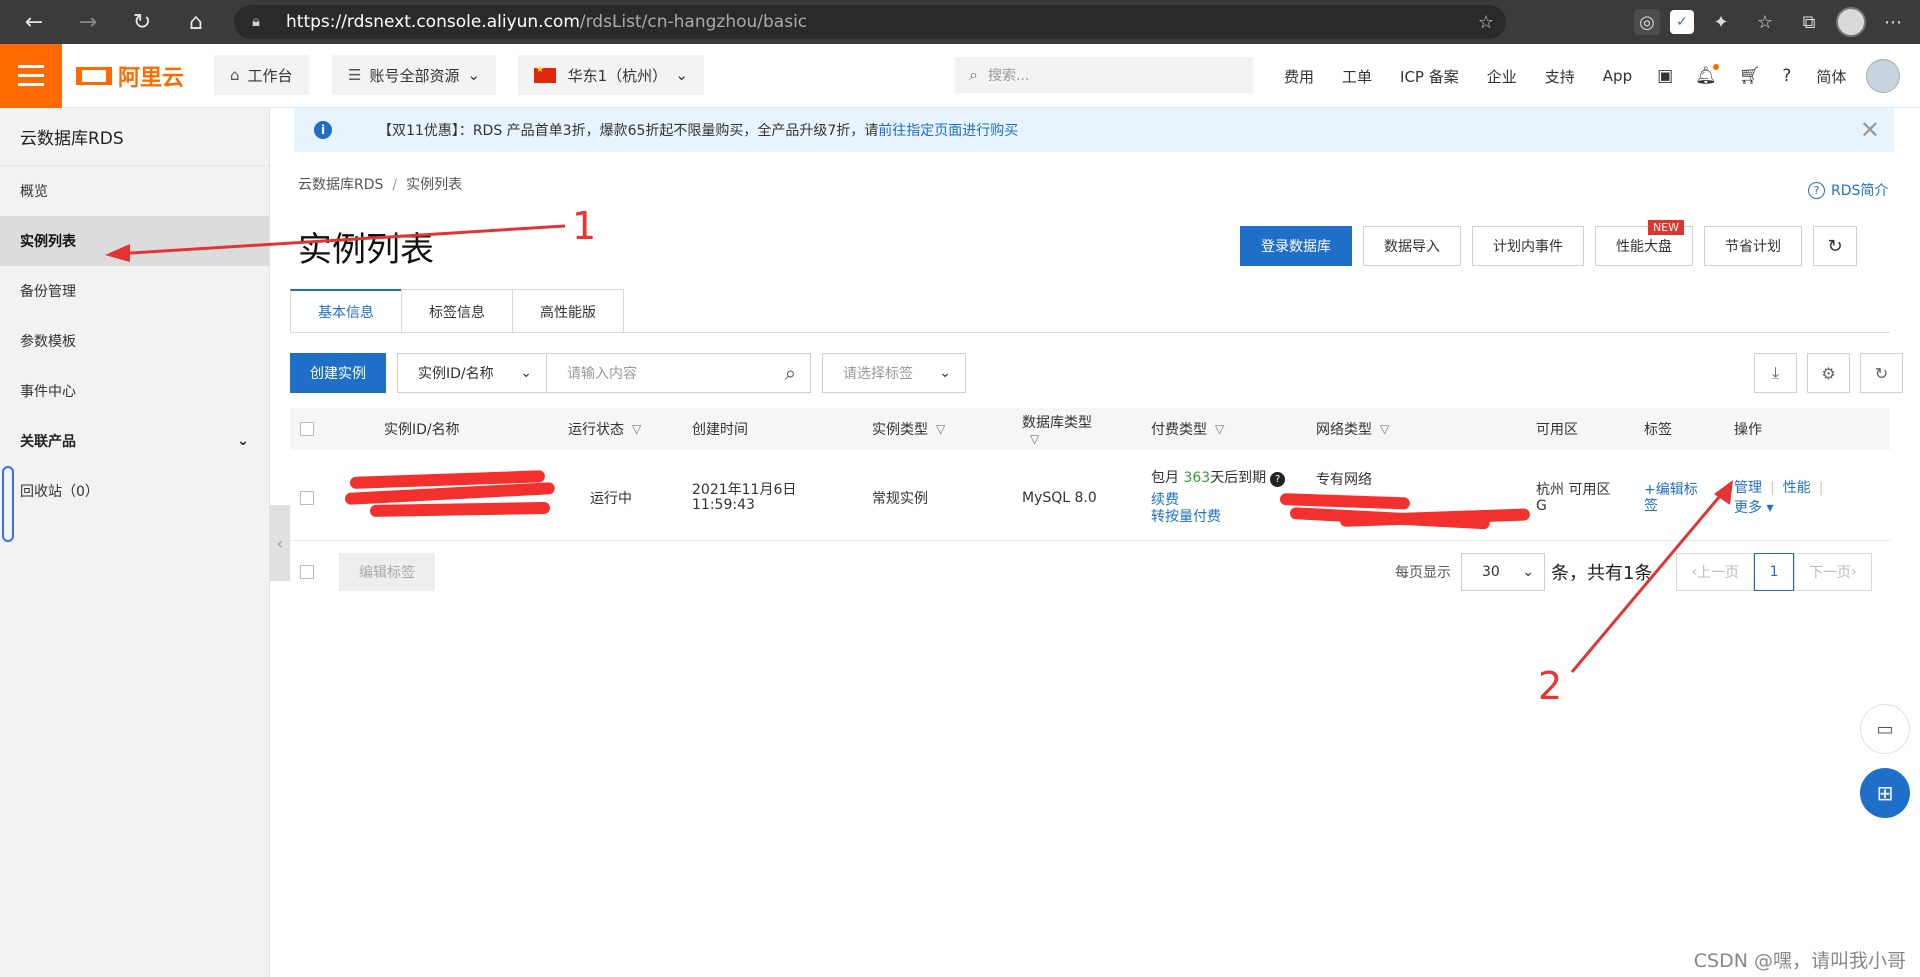 This screenshot has width=1920, height=977. Describe the element at coordinates (1550, 686) in the screenshot. I see `annotation-number-2: 2` at that location.